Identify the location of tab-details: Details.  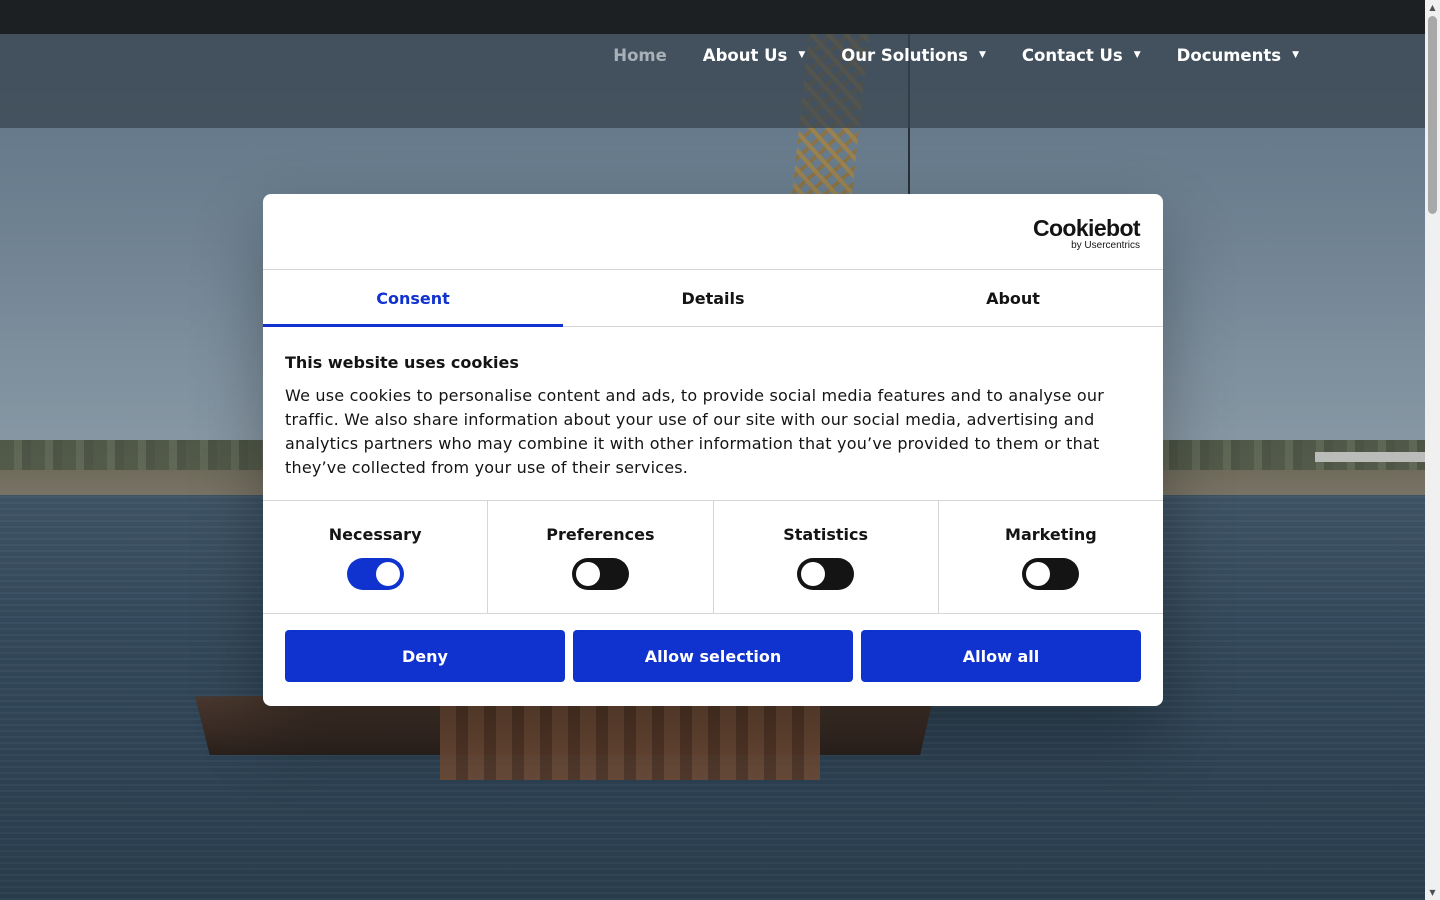
(713, 298).